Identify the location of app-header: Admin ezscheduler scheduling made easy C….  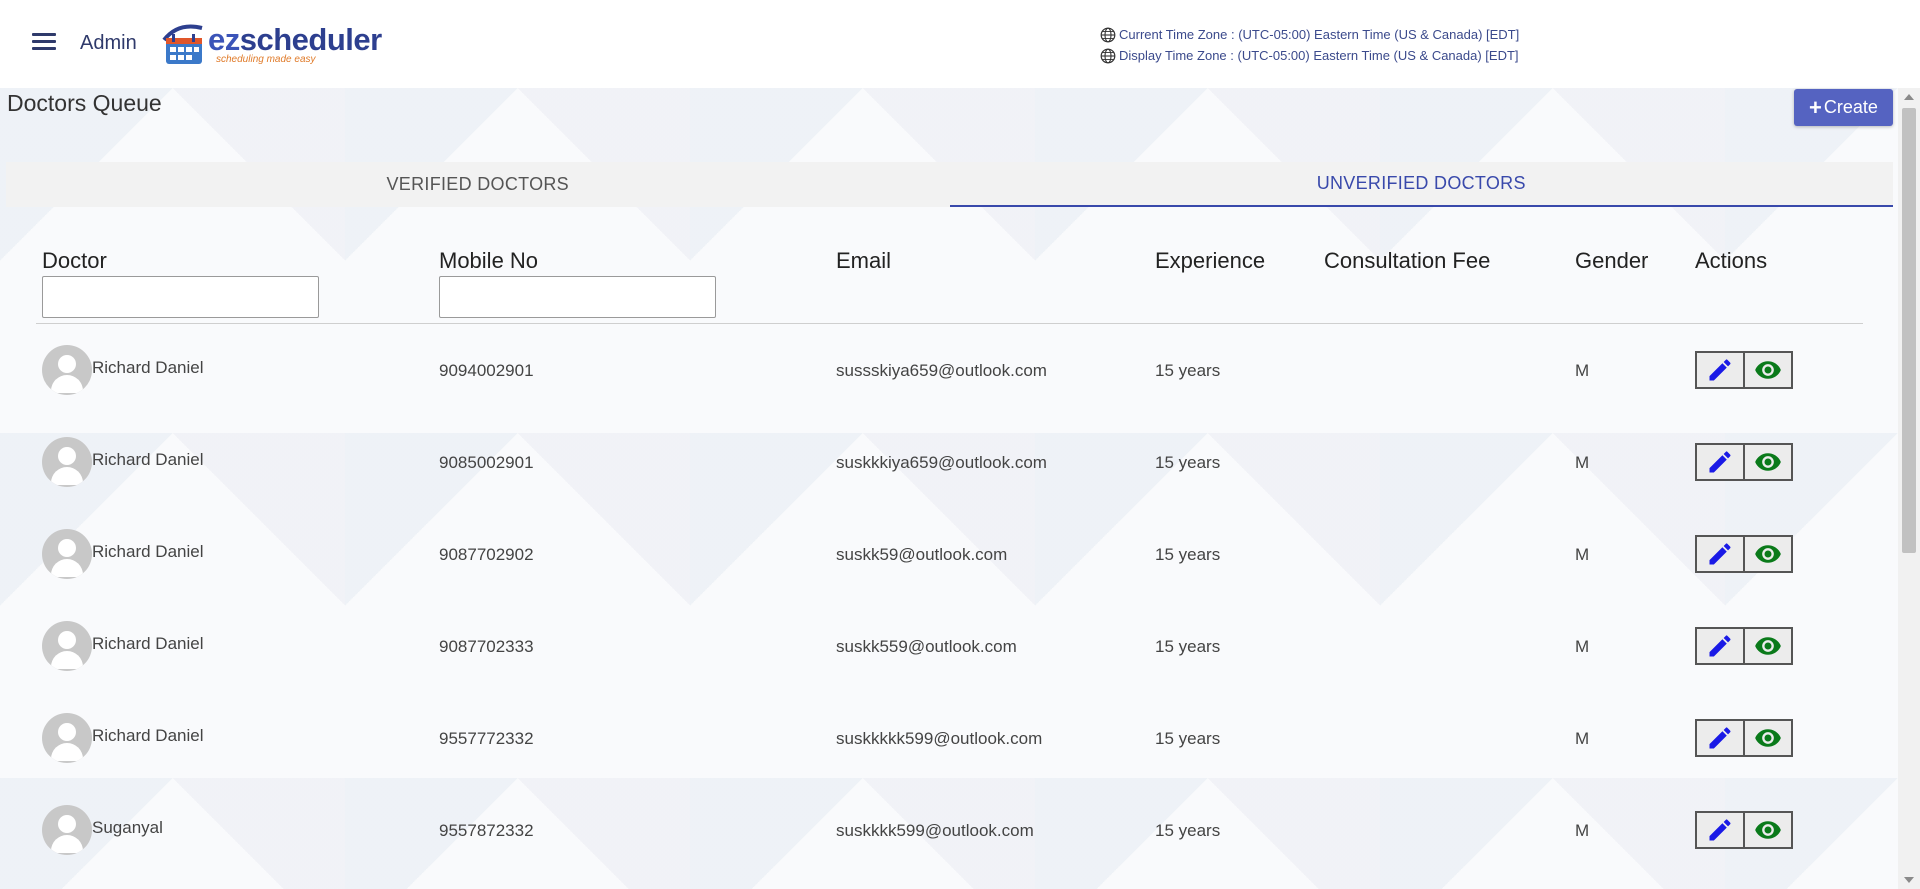
(960, 44).